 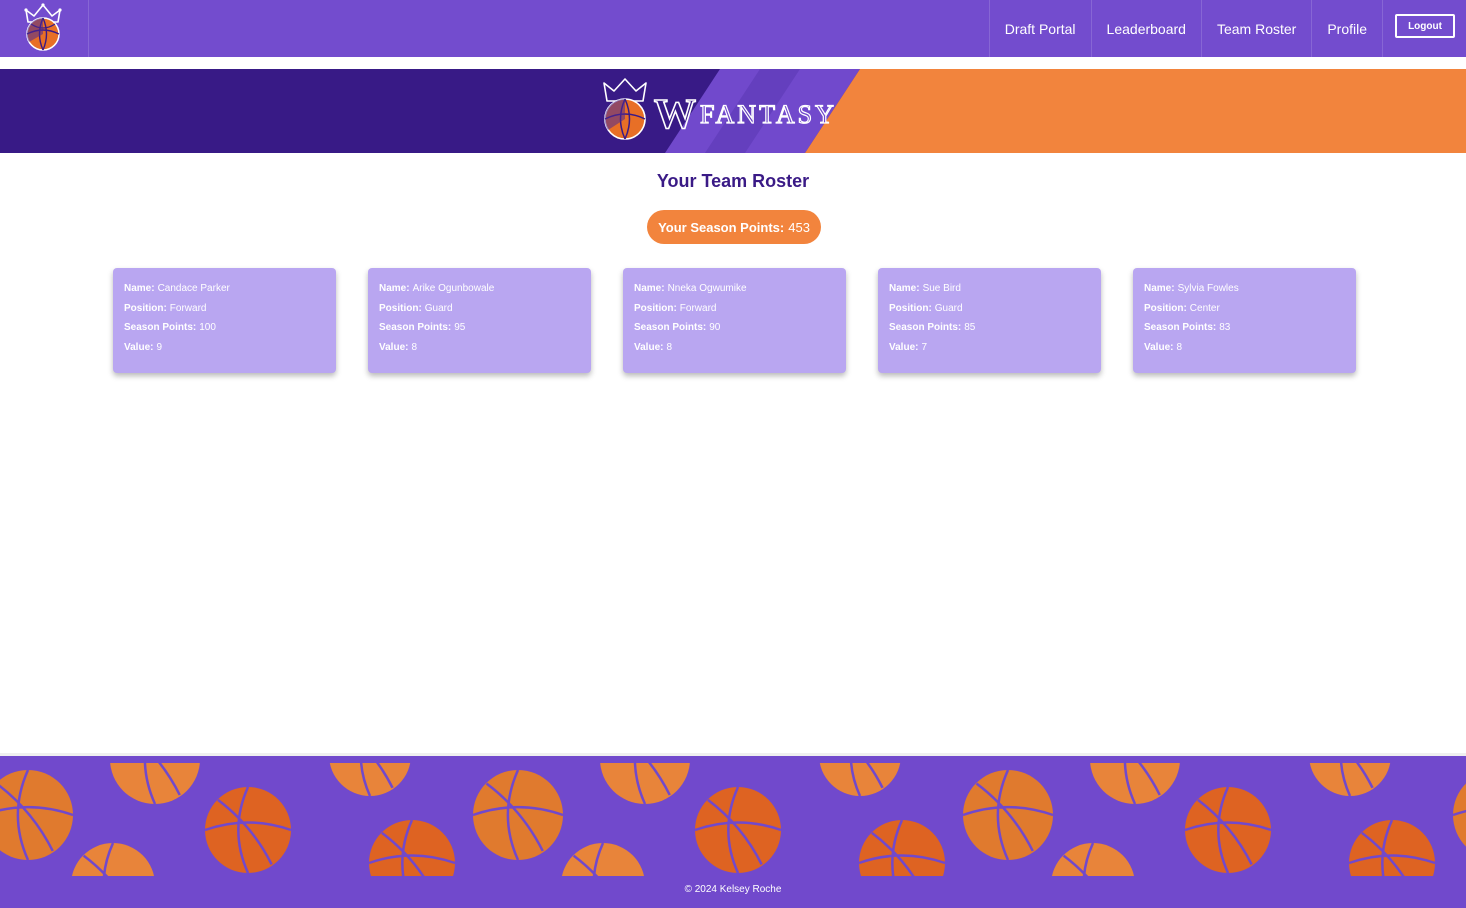 What do you see at coordinates (721, 227) in the screenshot?
I see `season-points-label: Your Season Points:` at bounding box center [721, 227].